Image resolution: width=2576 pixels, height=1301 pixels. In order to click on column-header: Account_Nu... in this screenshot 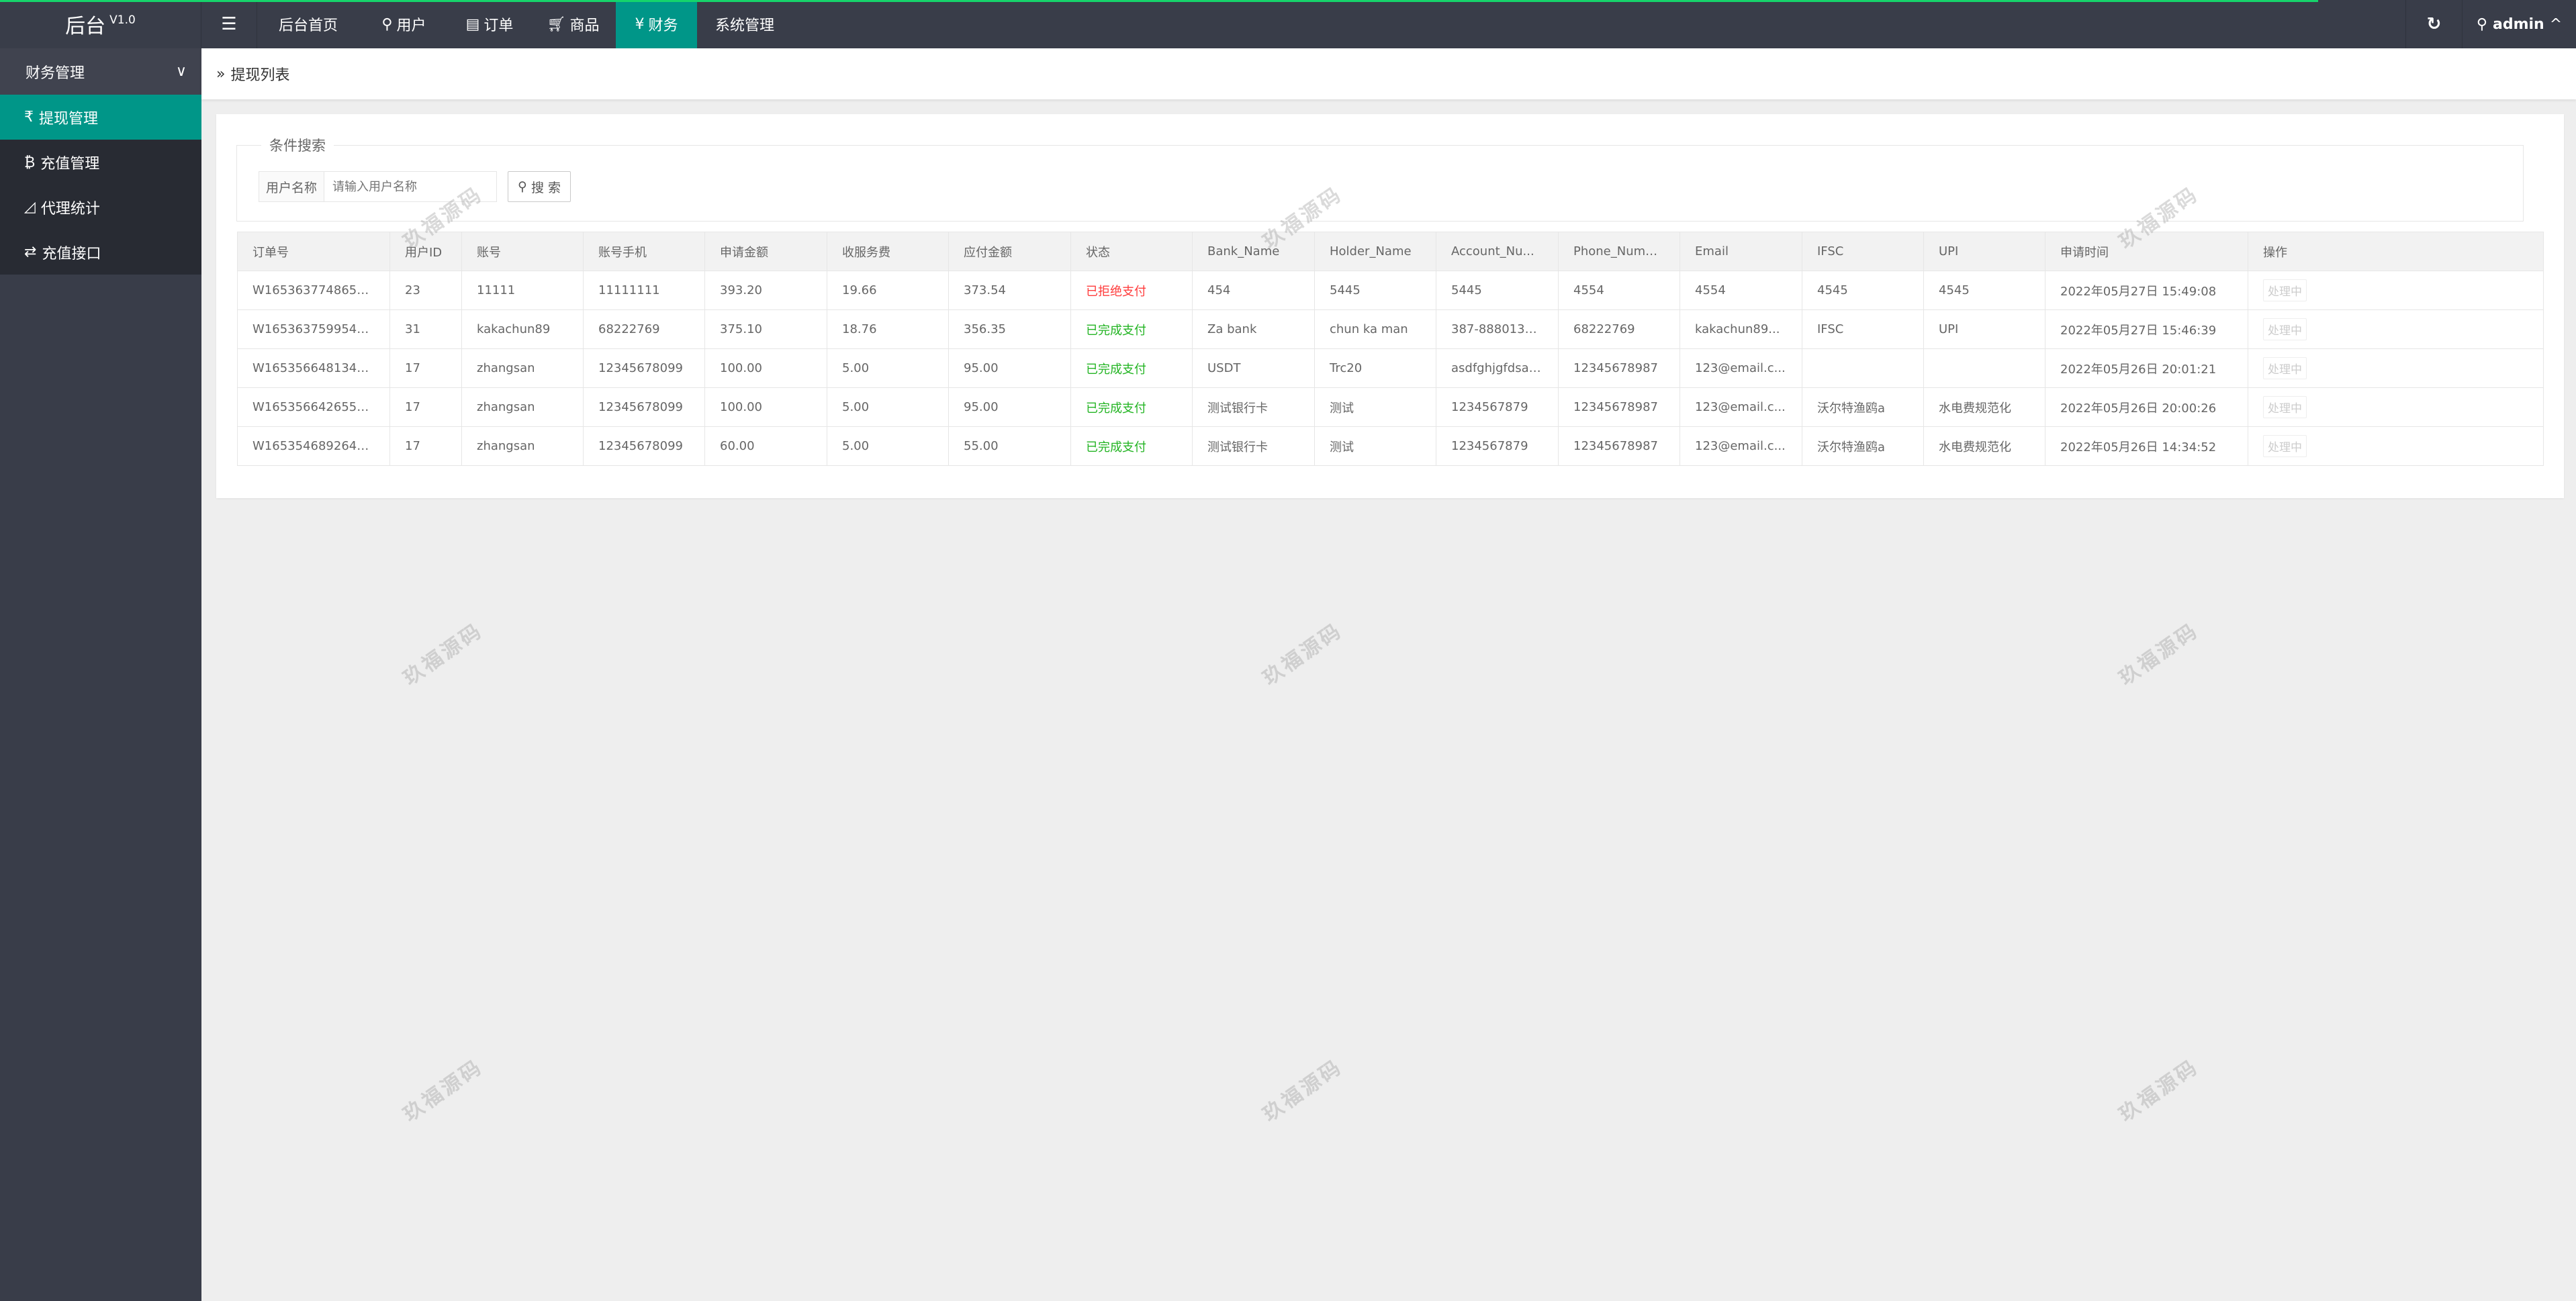, I will do `click(1497, 251)`.